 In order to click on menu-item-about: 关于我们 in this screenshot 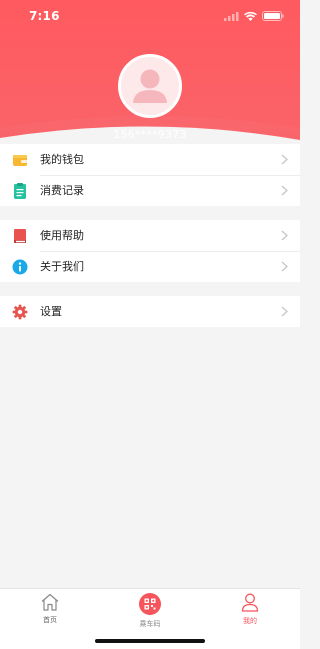, I will do `click(150, 266)`.